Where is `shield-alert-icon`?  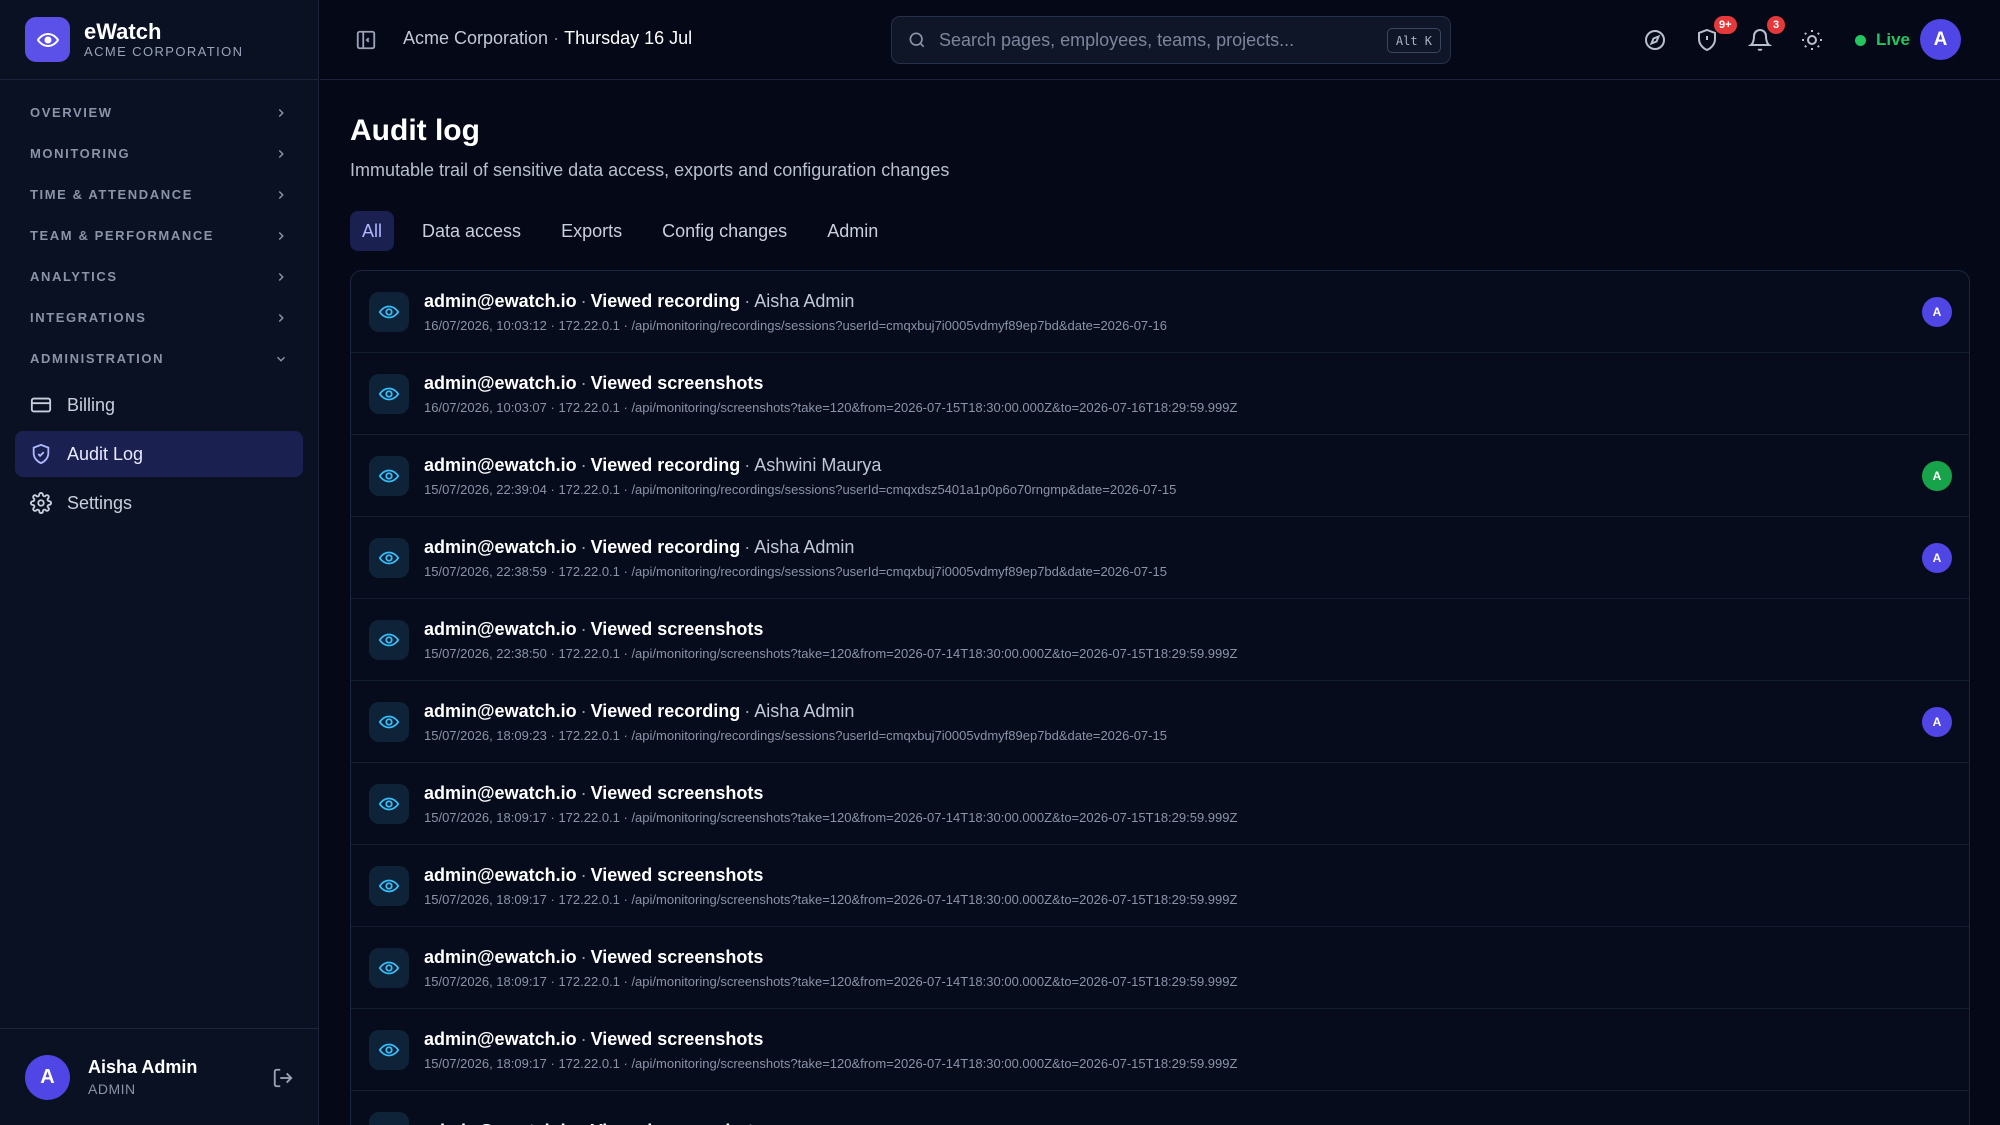
shield-alert-icon is located at coordinates (1707, 40).